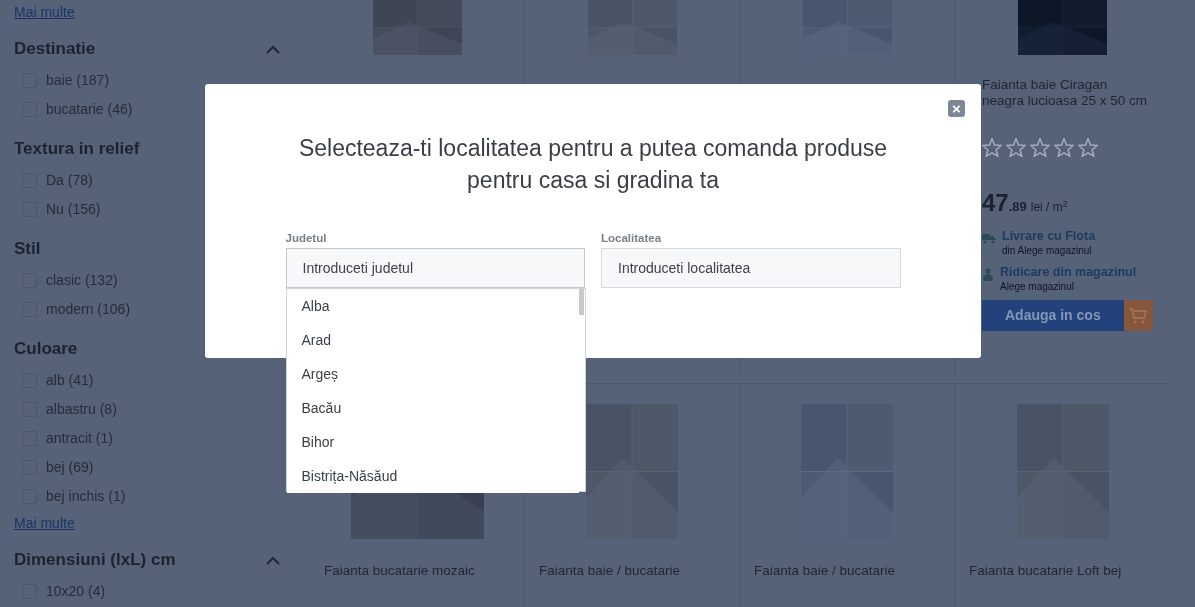 The width and height of the screenshot is (1195, 607). I want to click on filter-option: bej (69), so click(70, 467).